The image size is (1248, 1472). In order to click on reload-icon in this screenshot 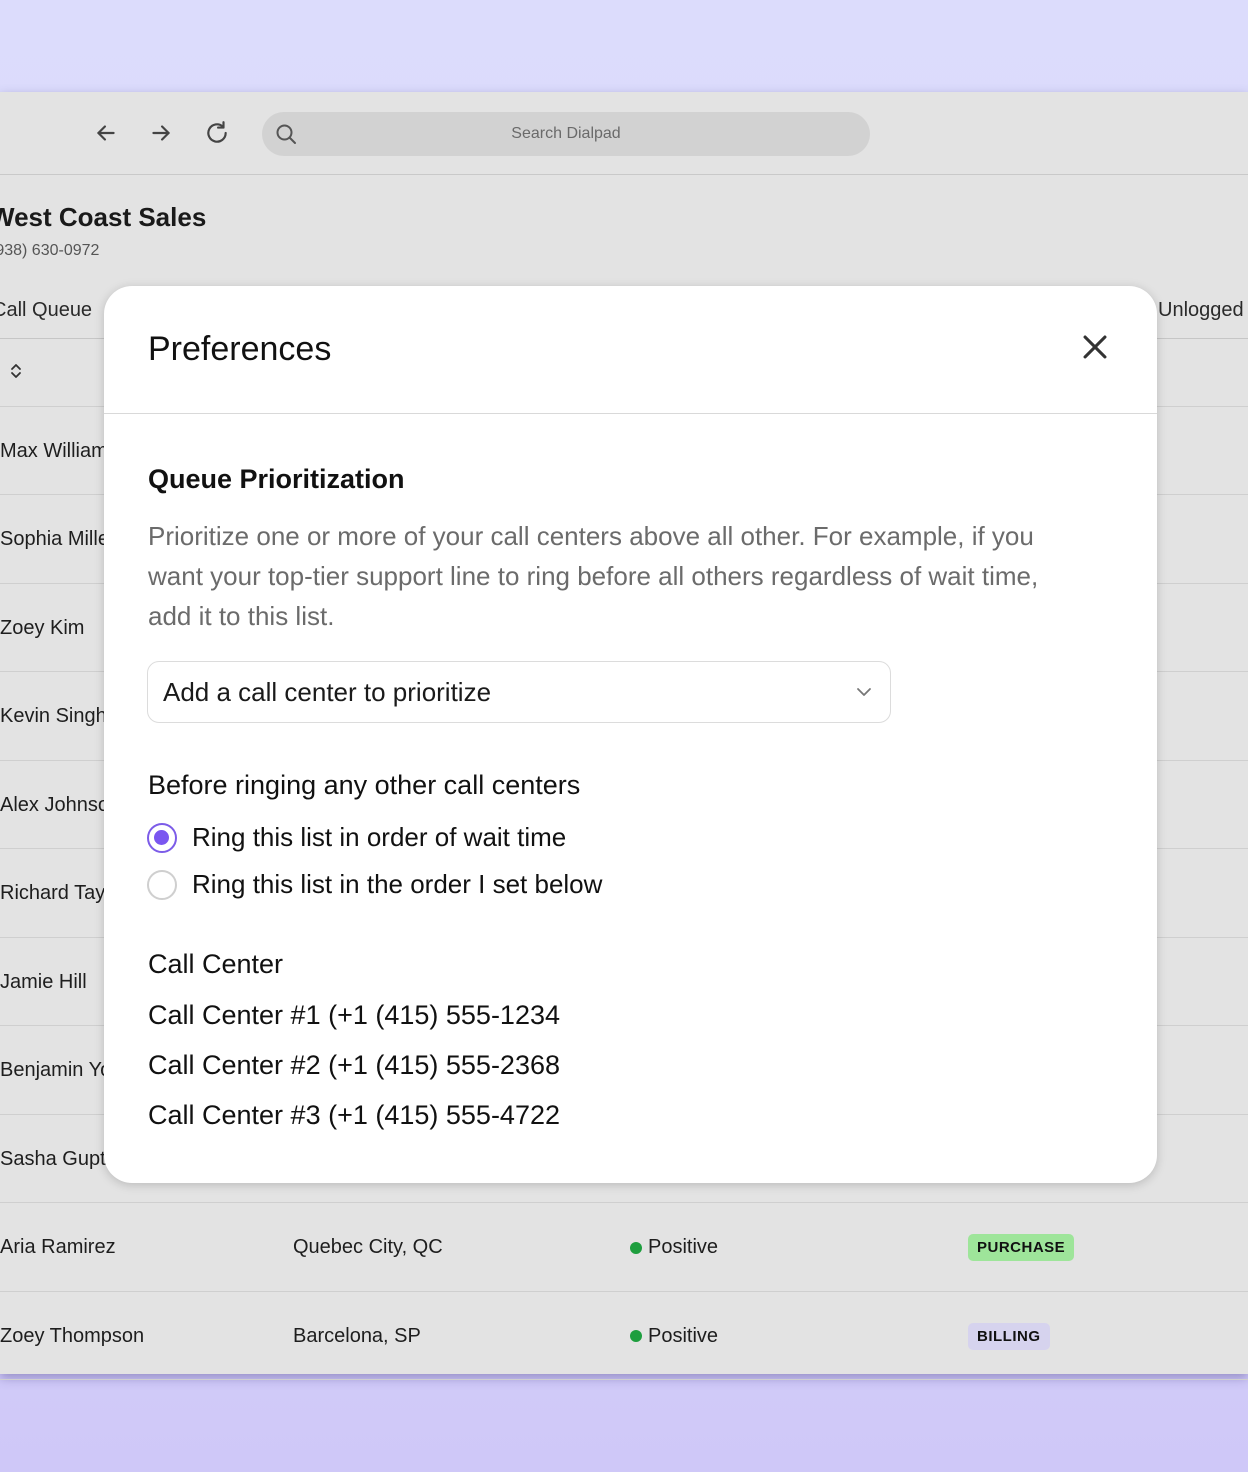, I will do `click(217, 132)`.